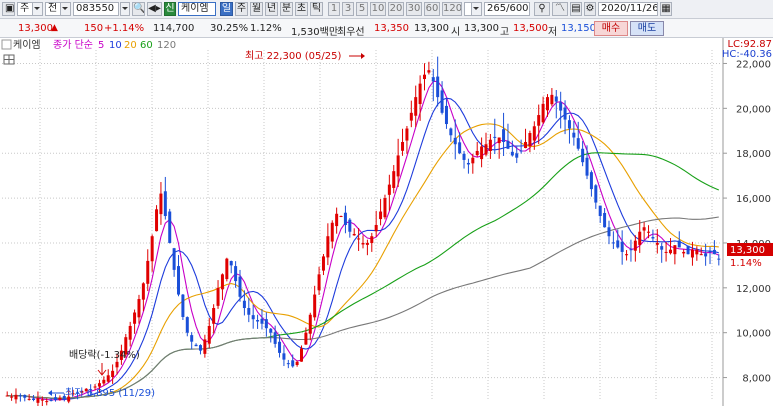 Image resolution: width=773 pixels, height=409 pixels. I want to click on legend-ma120: 120, so click(166, 45).